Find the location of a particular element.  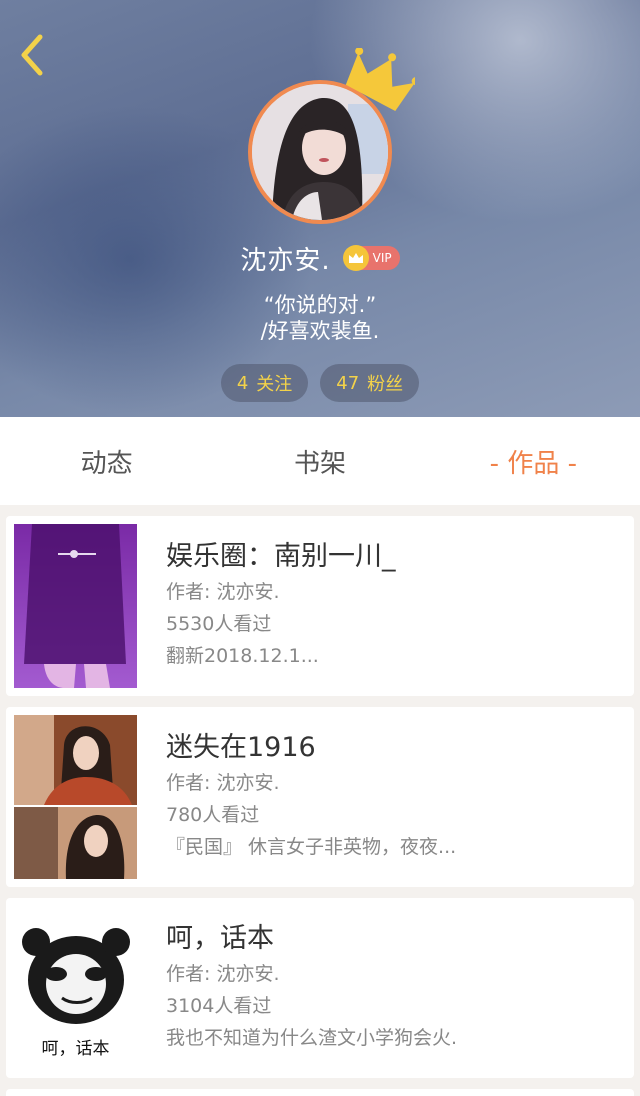

stats-row: 4 关注 47 粉丝 is located at coordinates (320, 383).